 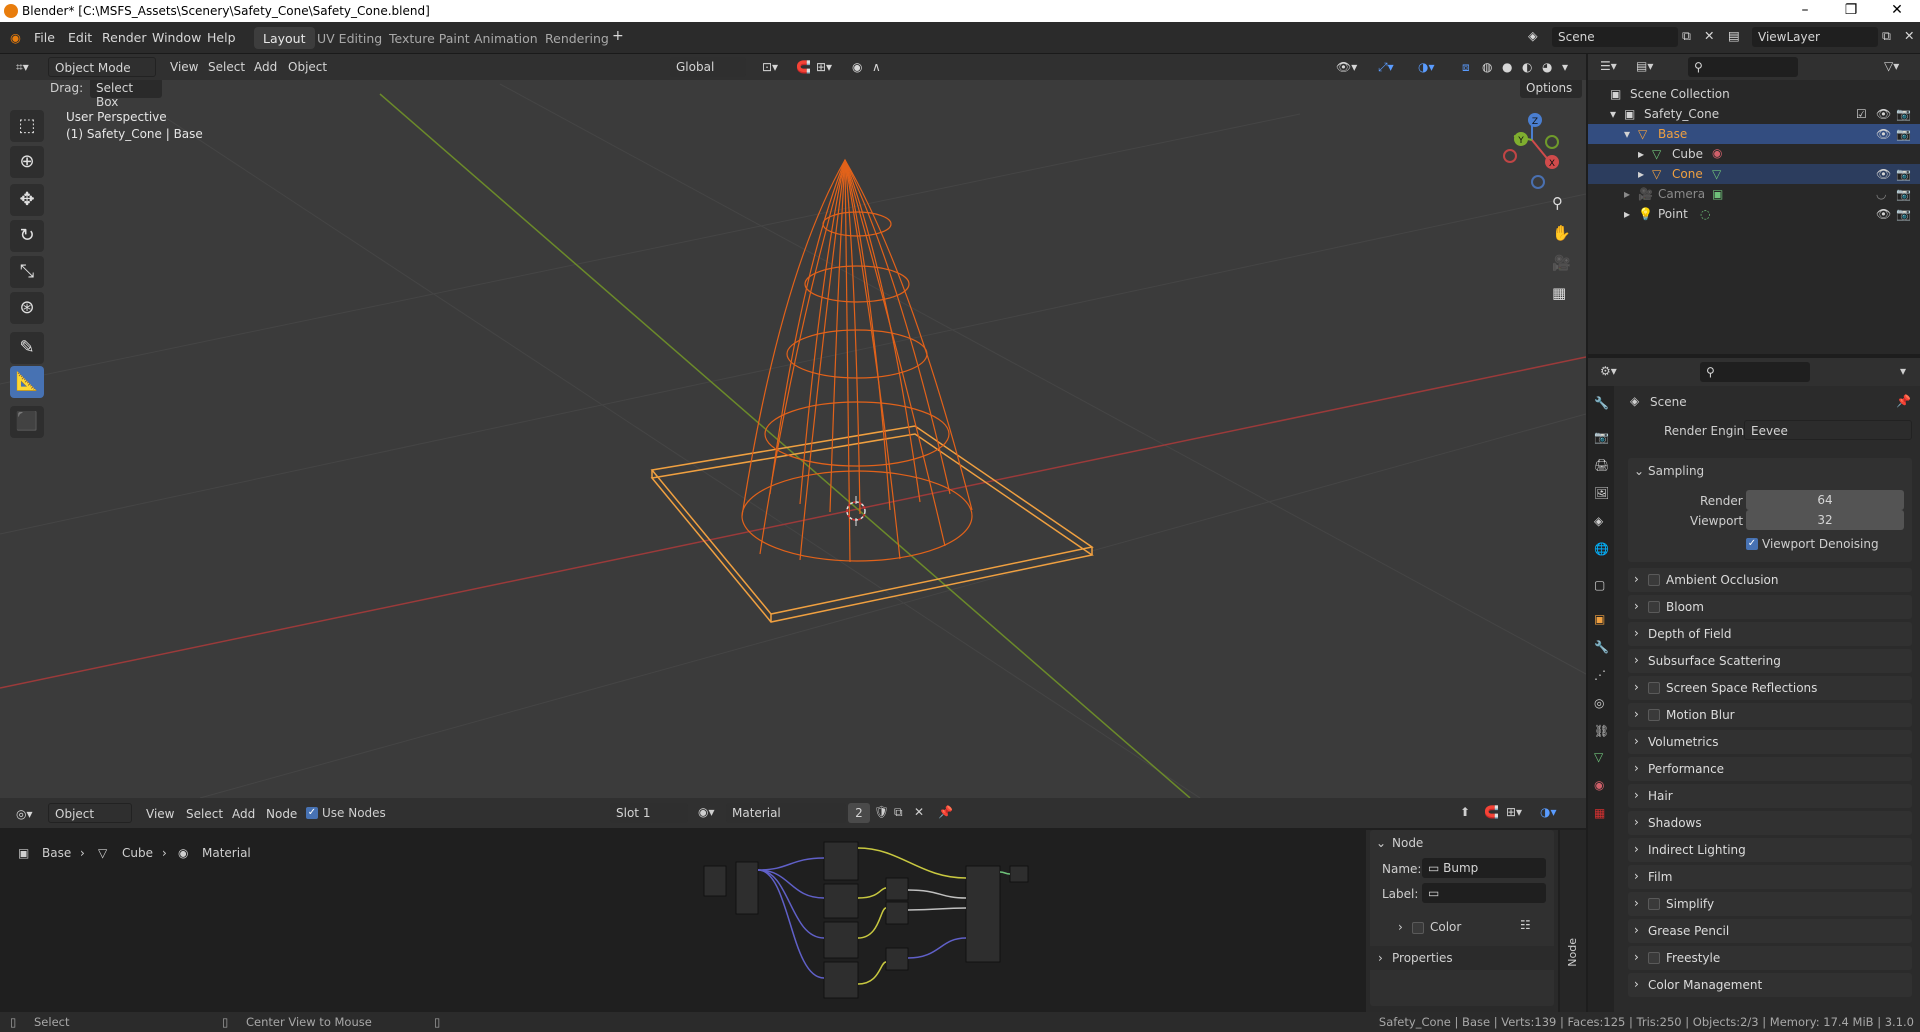 What do you see at coordinates (1770, 850) in the screenshot?
I see `panel-indirect-lighting: › Indirect Lighting` at bounding box center [1770, 850].